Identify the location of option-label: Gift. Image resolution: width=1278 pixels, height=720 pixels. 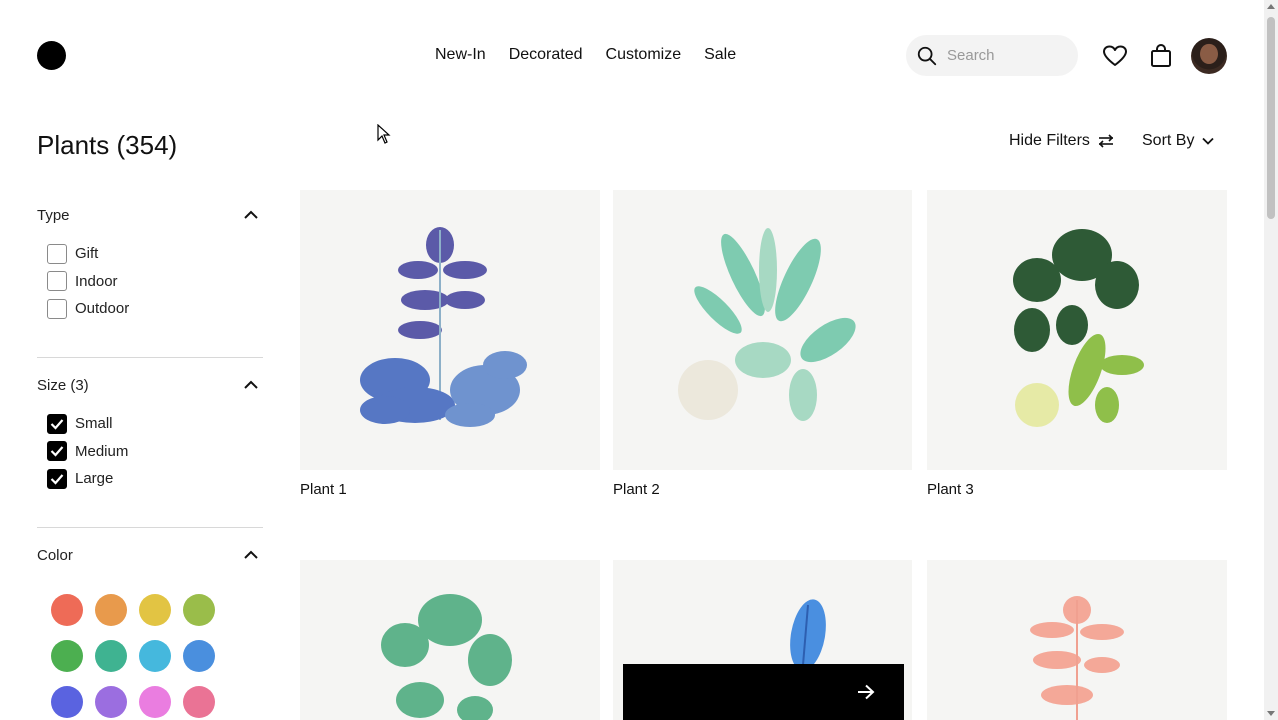
(87, 254).